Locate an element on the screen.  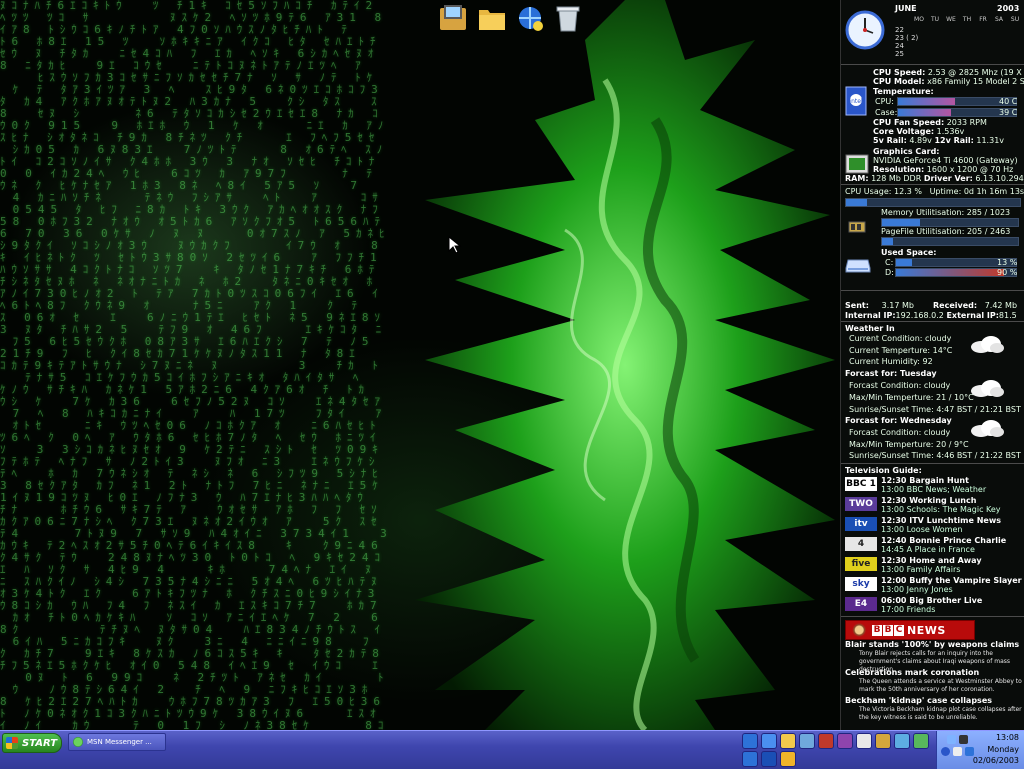
weekday-label: TU is located at coordinates (935, 19).